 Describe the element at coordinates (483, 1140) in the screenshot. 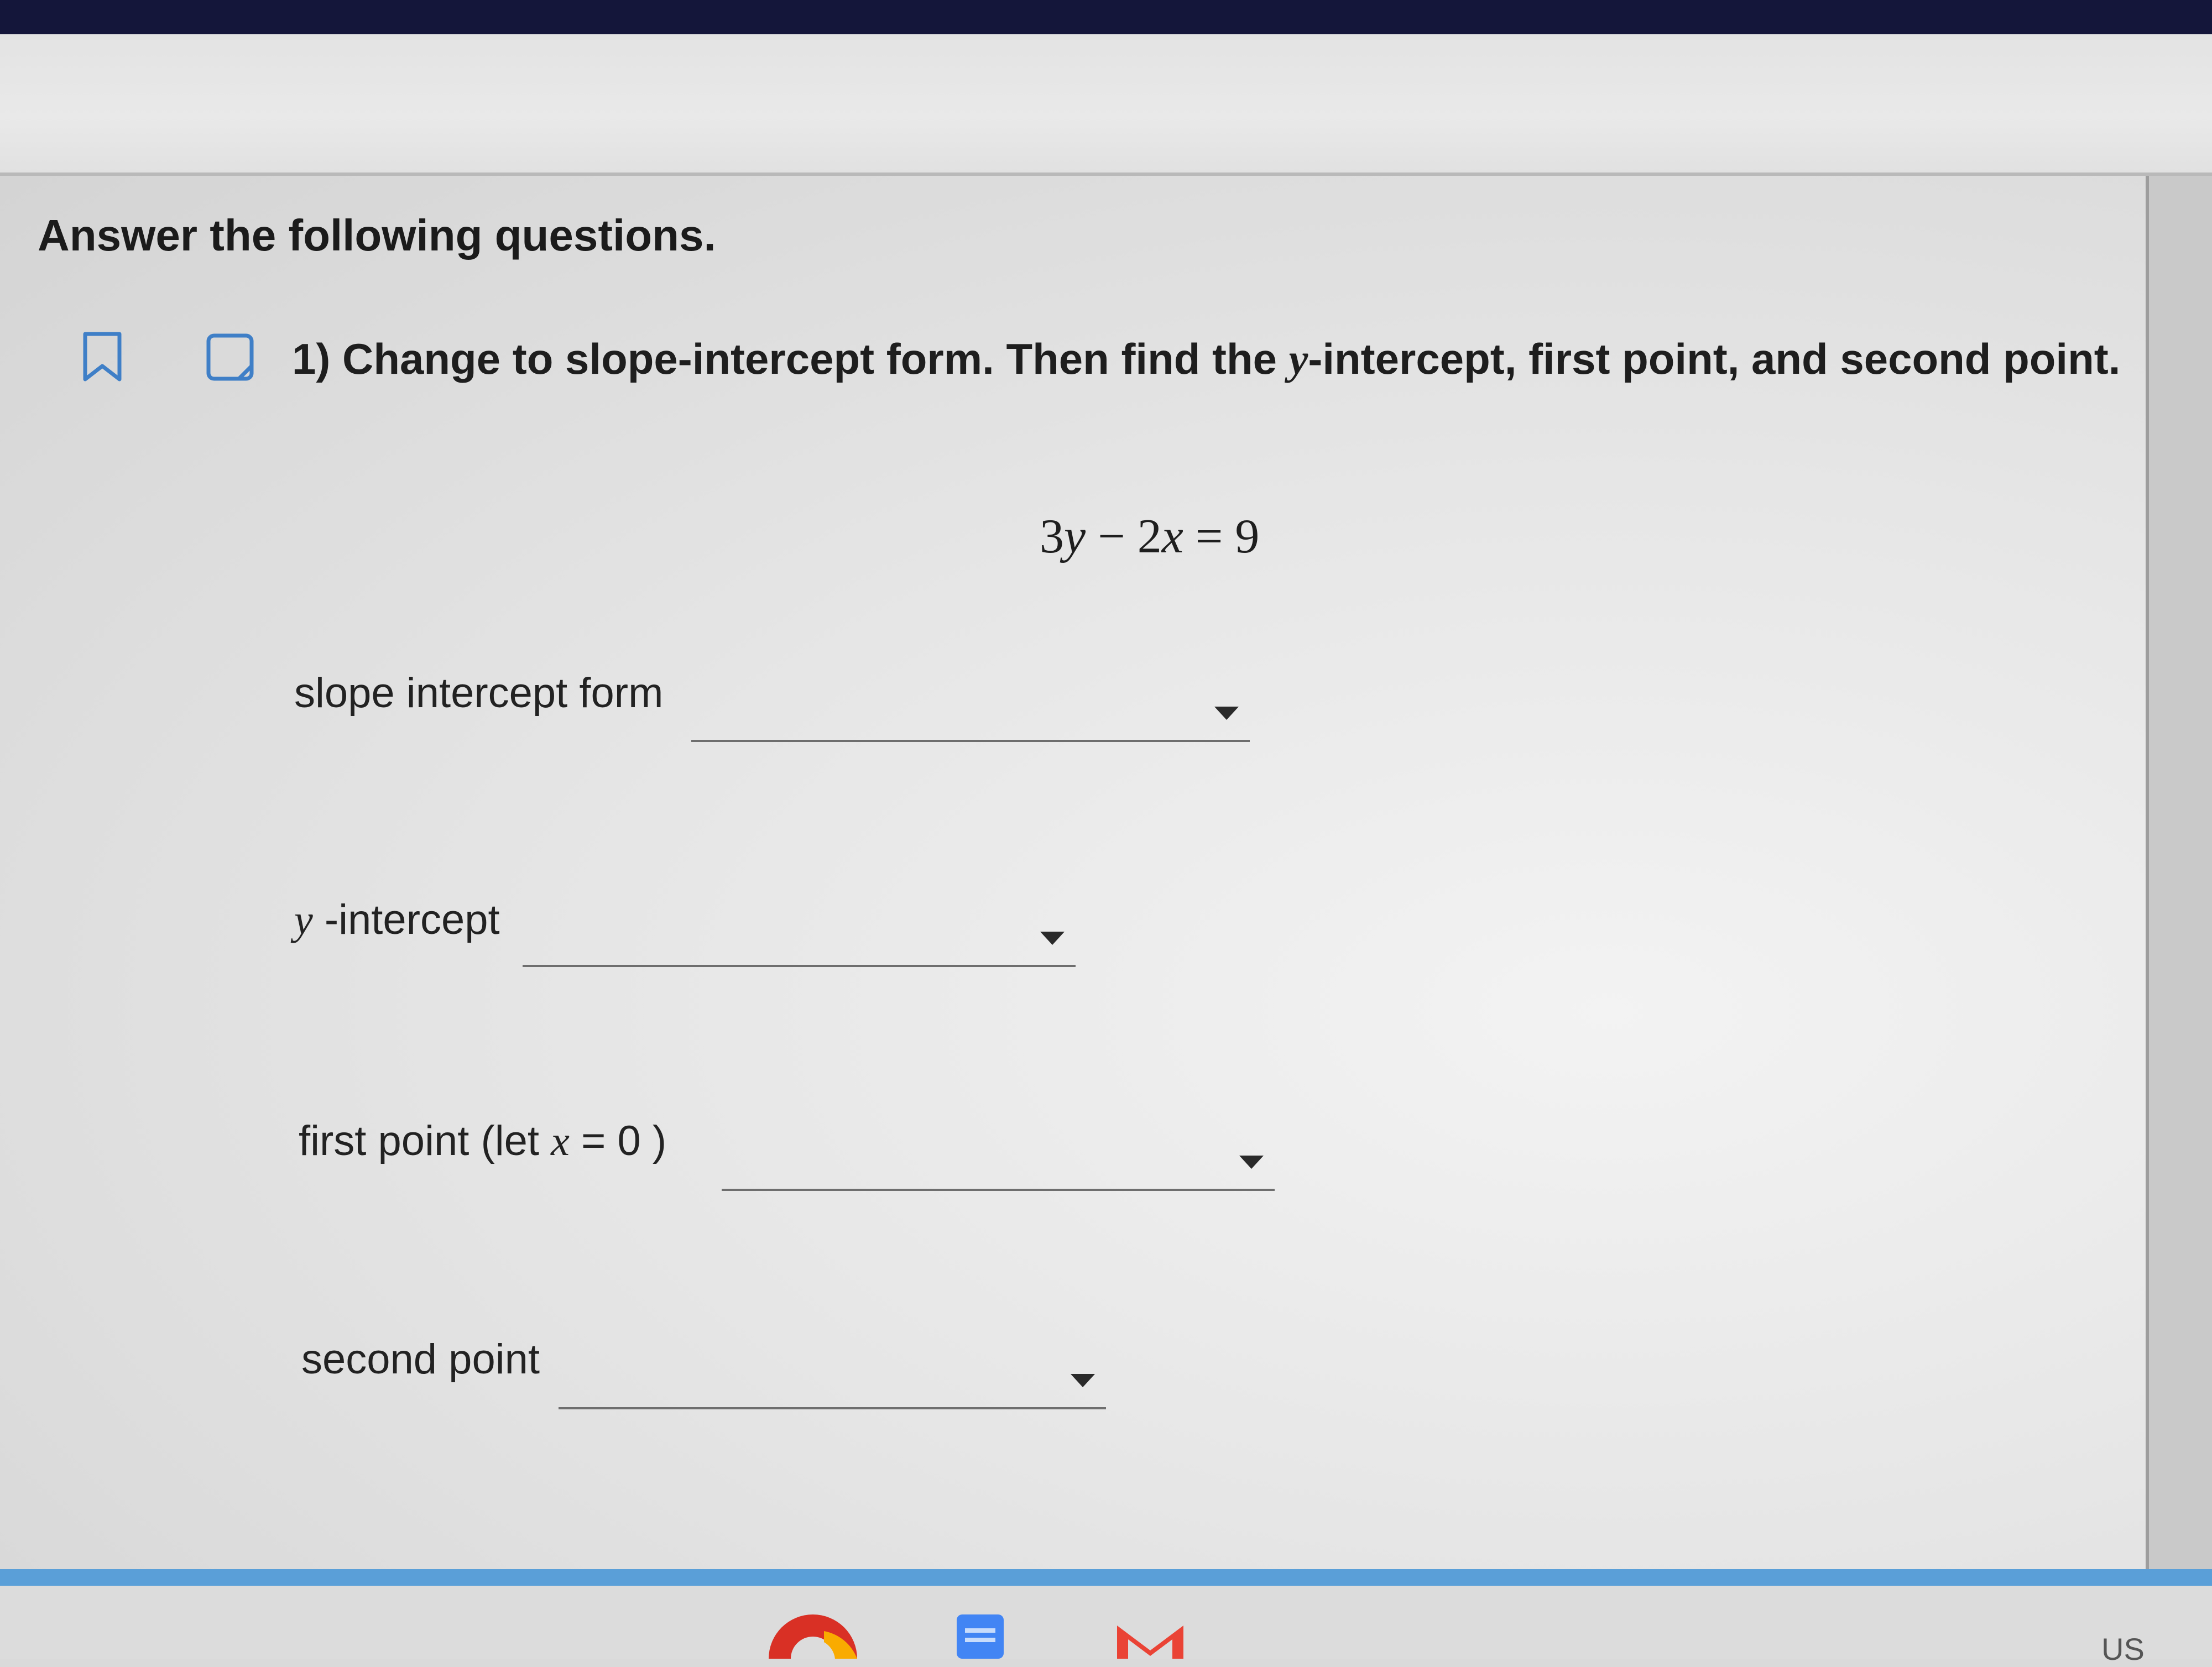

I see `first-point-label: first point (let x = 0 )` at that location.